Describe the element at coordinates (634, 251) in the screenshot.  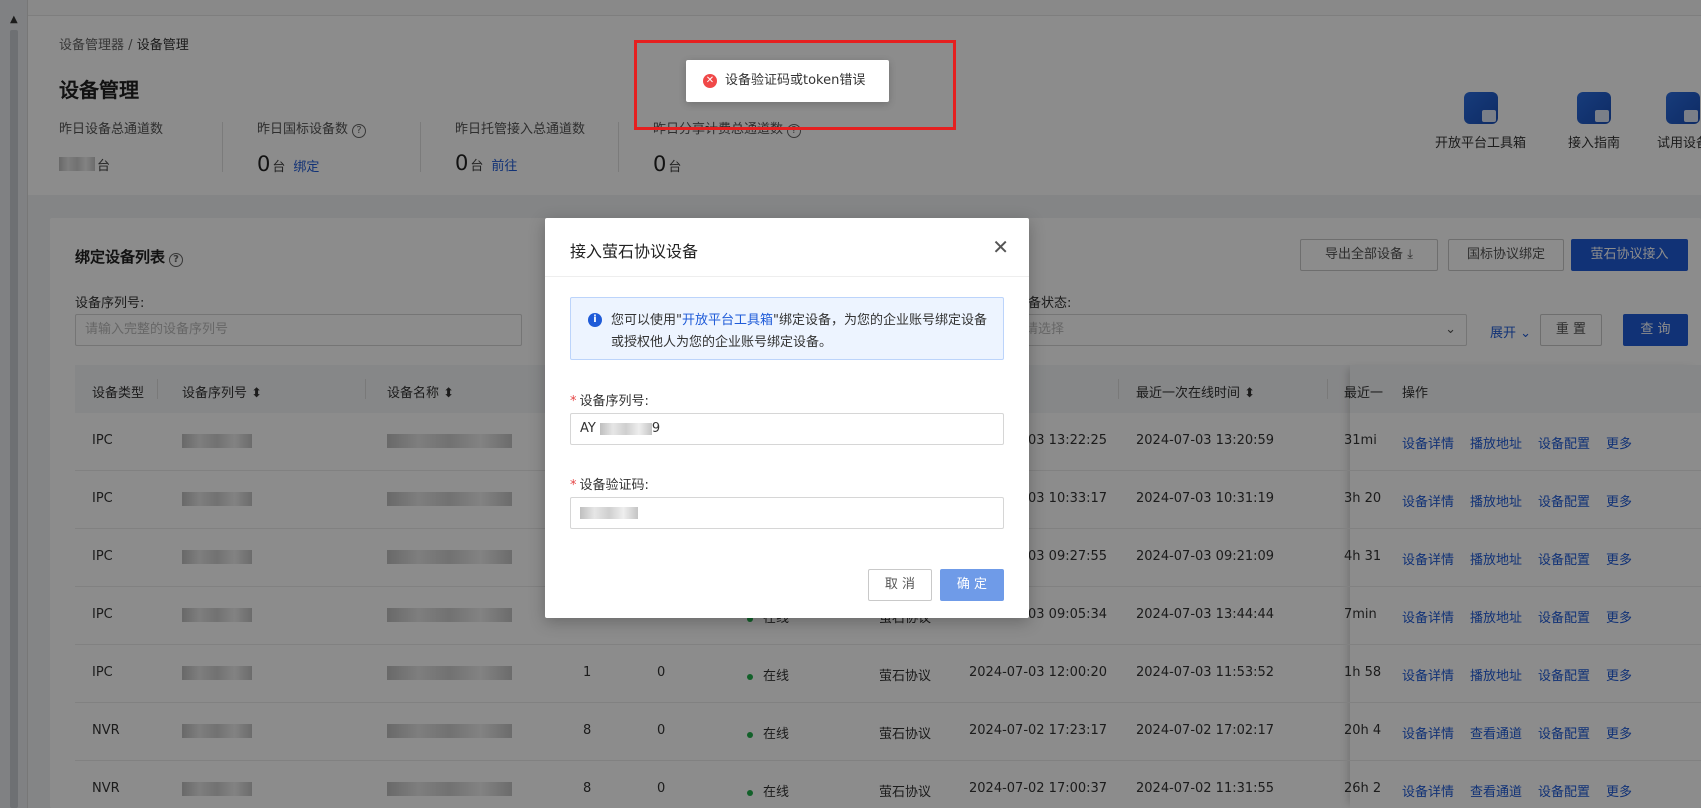
I see `dialog-title: 接入萤石协议设备` at that location.